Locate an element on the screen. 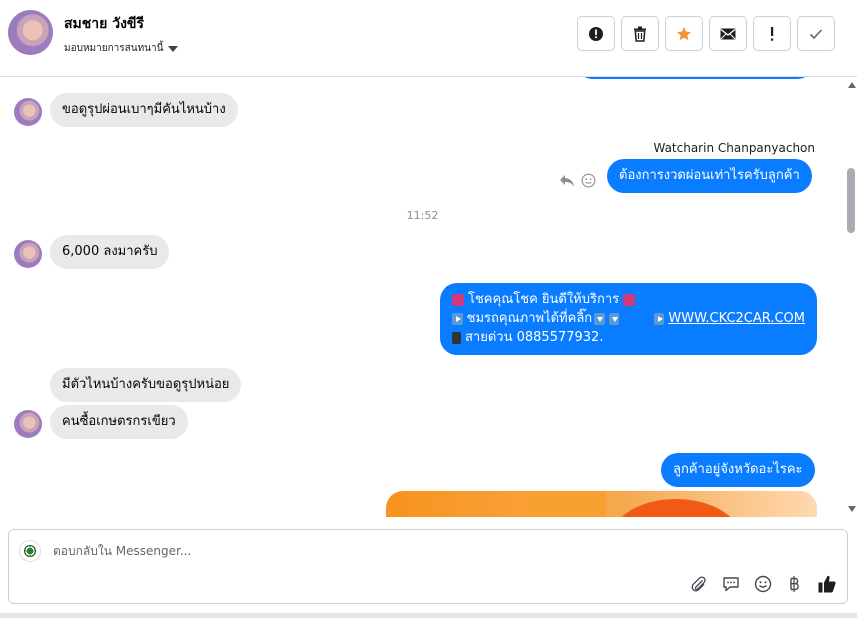 Image resolution: width=857 pixels, height=618 pixels. reply-composer is located at coordinates (428, 566).